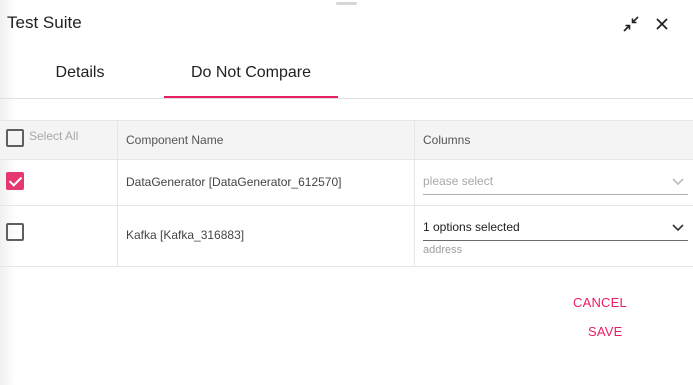  What do you see at coordinates (662, 24) in the screenshot?
I see `close-icon` at bounding box center [662, 24].